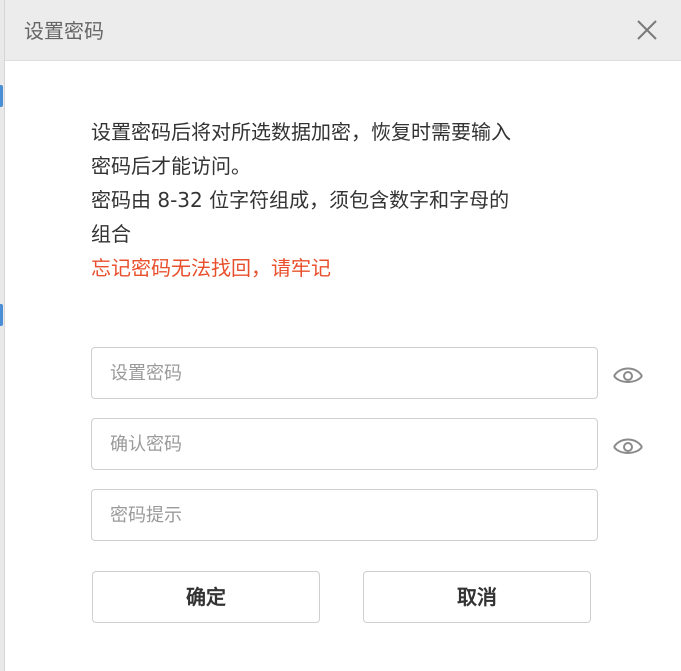 This screenshot has width=681, height=671. I want to click on cancel-button: 取消, so click(477, 597).